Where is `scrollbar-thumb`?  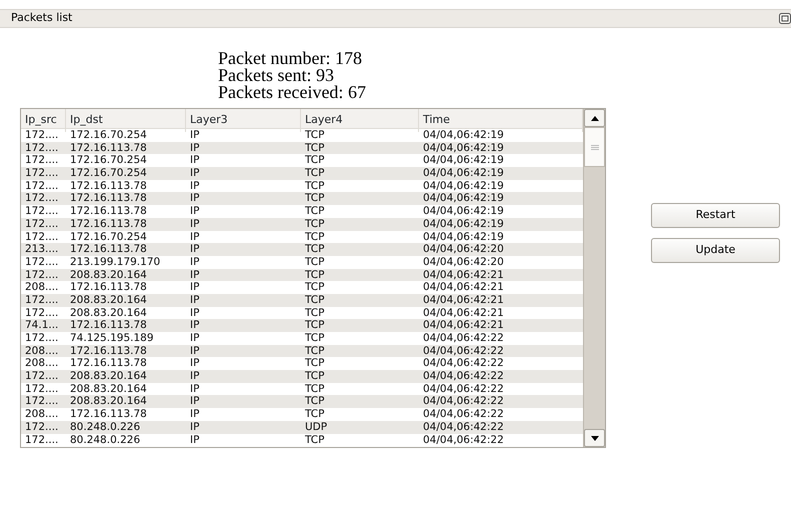 scrollbar-thumb is located at coordinates (594, 147).